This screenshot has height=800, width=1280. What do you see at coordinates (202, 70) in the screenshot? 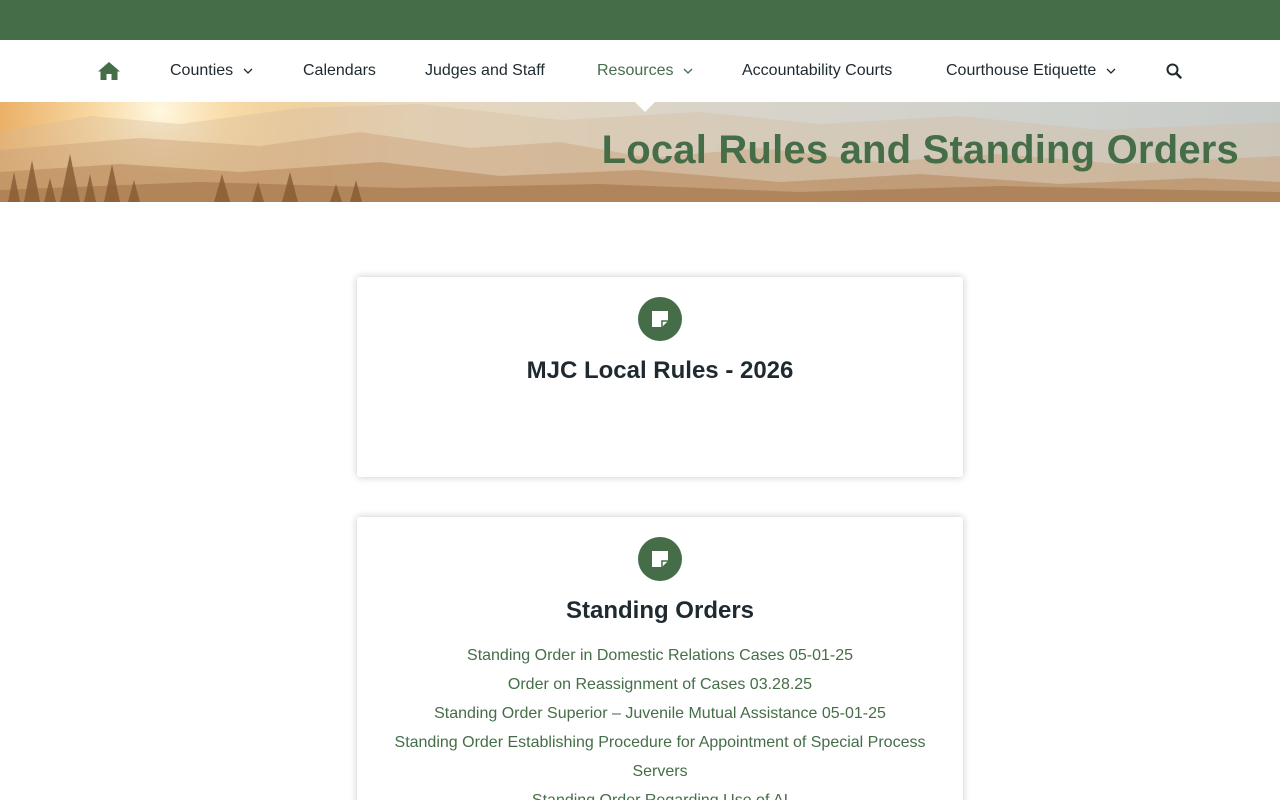
I see `nav-item-counties-label: Counties` at bounding box center [202, 70].